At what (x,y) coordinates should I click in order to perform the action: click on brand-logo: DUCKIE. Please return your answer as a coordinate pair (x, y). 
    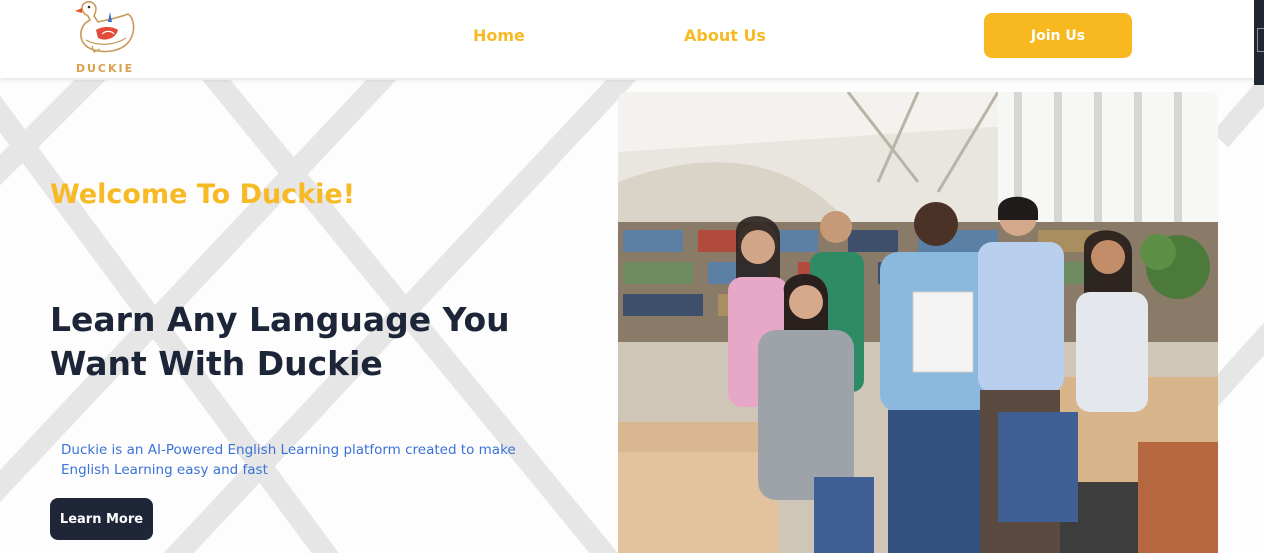
    Looking at the image, I should click on (105, 39).